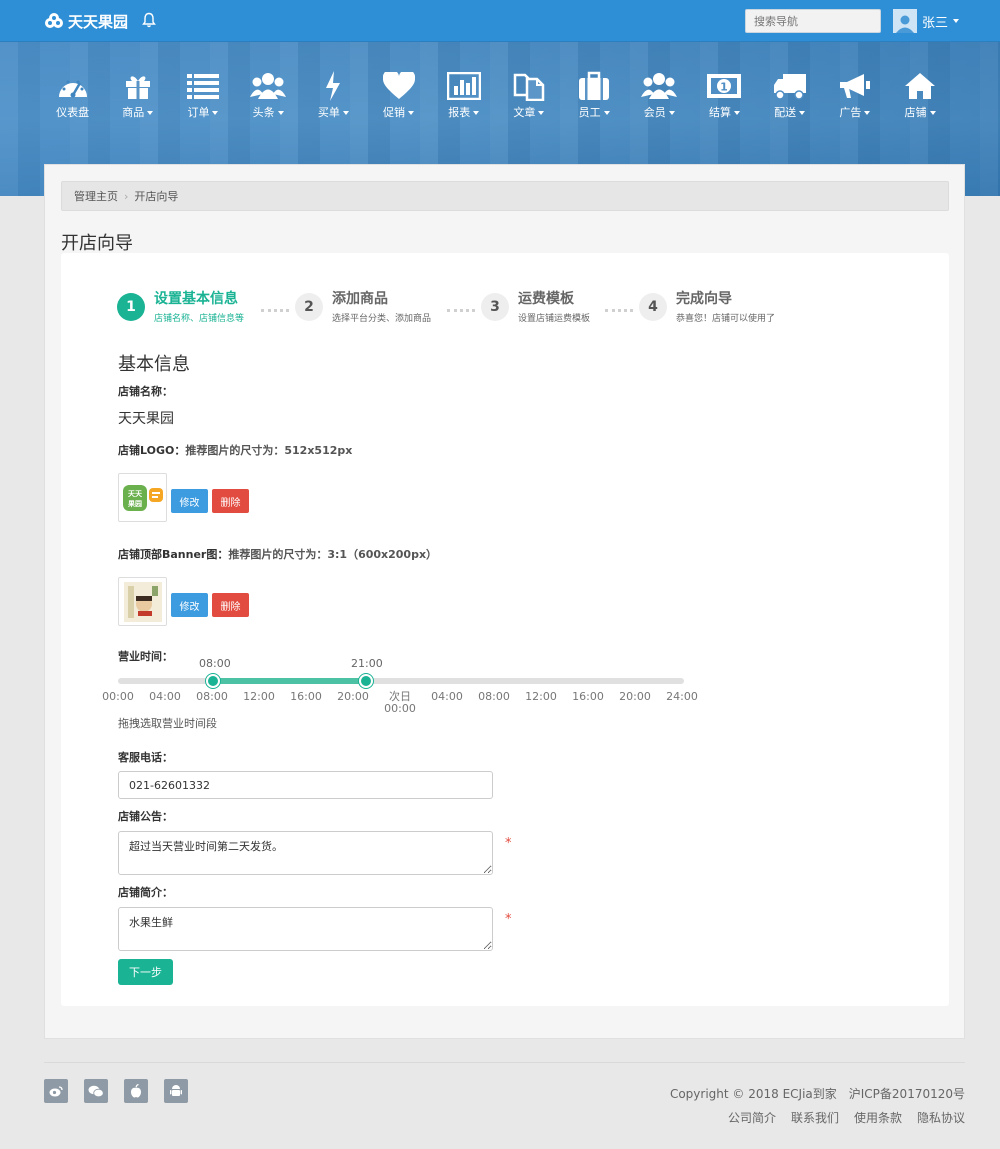 This screenshot has width=1000, height=1149. What do you see at coordinates (725, 87) in the screenshot?
I see `svg-text: 1` at bounding box center [725, 87].